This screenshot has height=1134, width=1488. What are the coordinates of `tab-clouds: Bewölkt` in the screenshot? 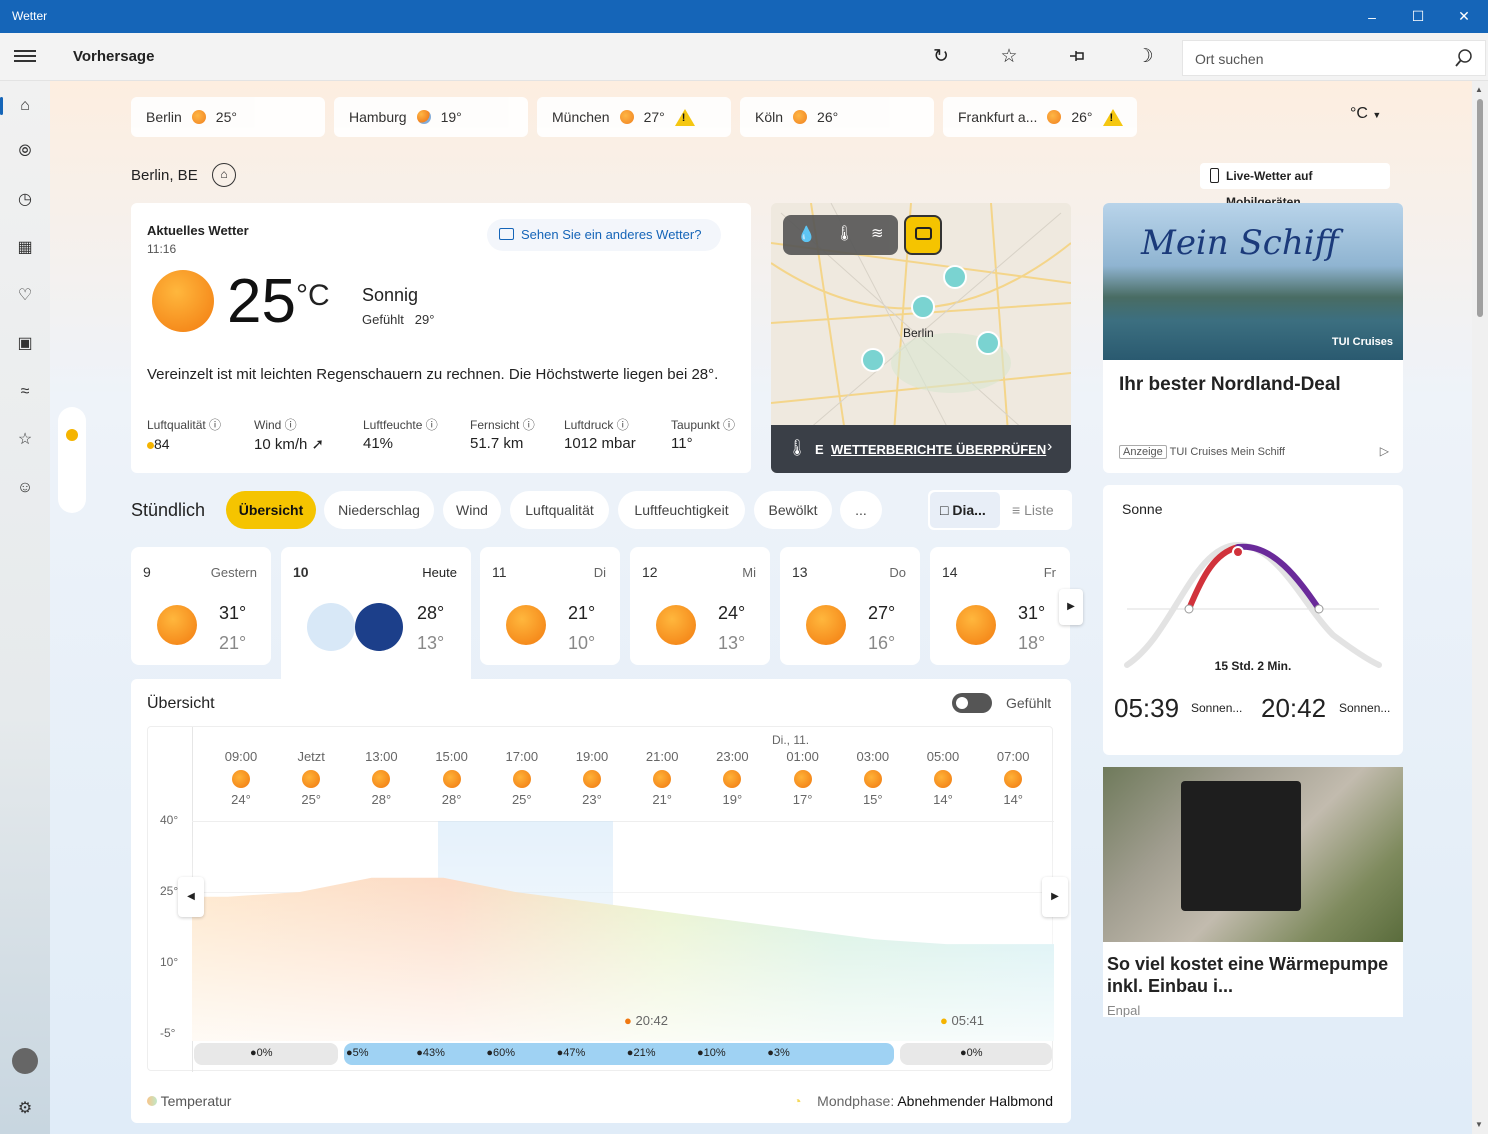 It's located at (793, 510).